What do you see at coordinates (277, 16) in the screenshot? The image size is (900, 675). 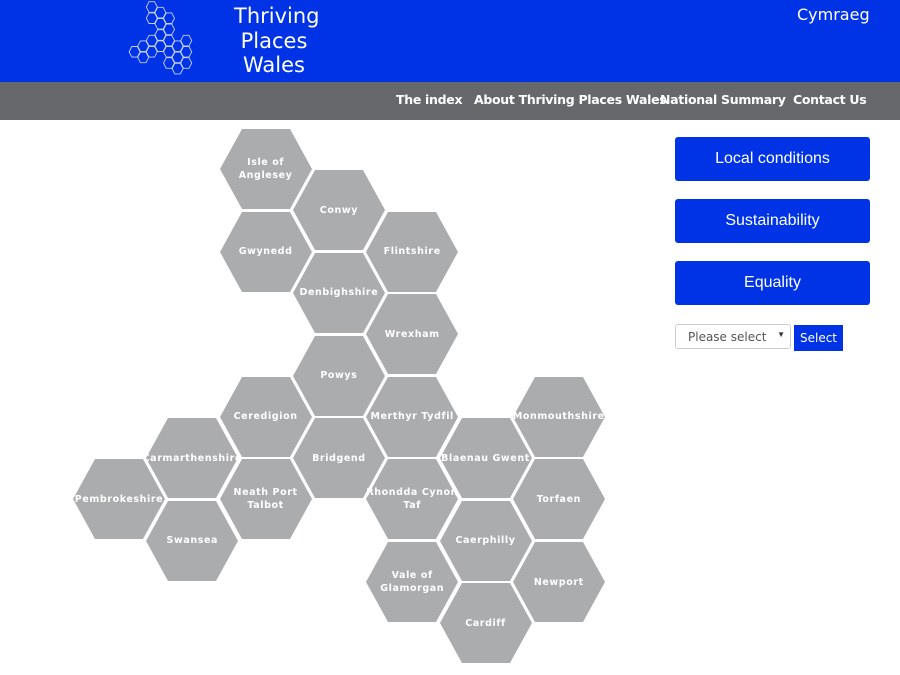 I see `brand-line-1: Thriving` at bounding box center [277, 16].